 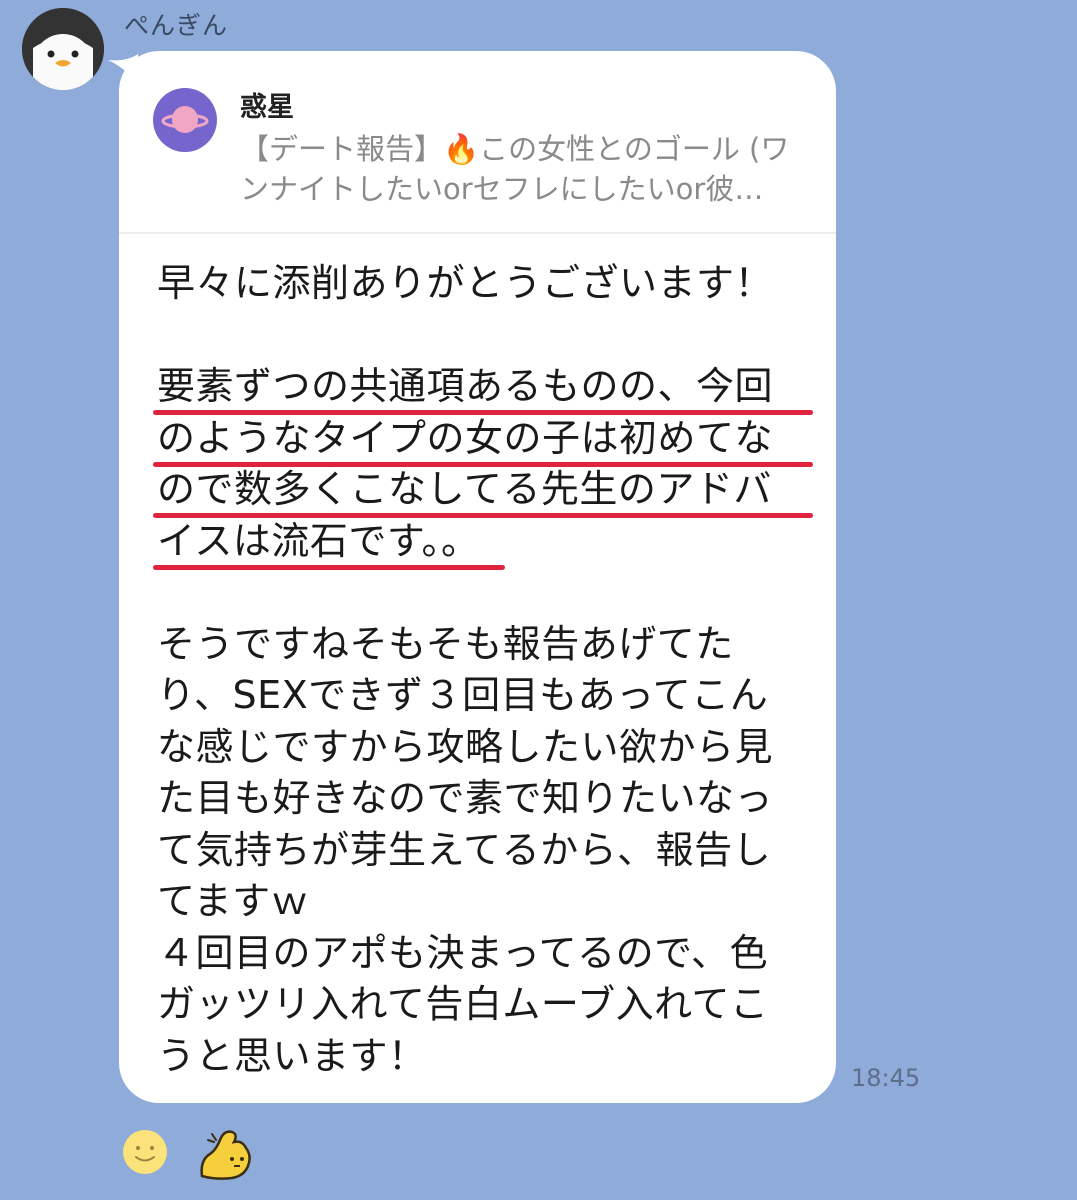 I want to click on smiley-face-icon, so click(x=145, y=1152).